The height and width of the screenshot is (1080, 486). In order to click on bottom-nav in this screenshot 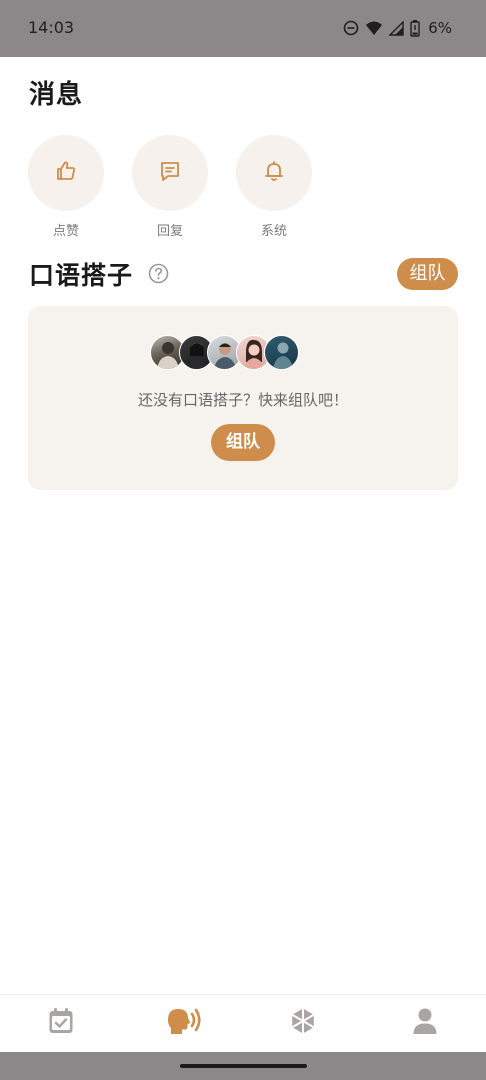, I will do `click(243, 1023)`.